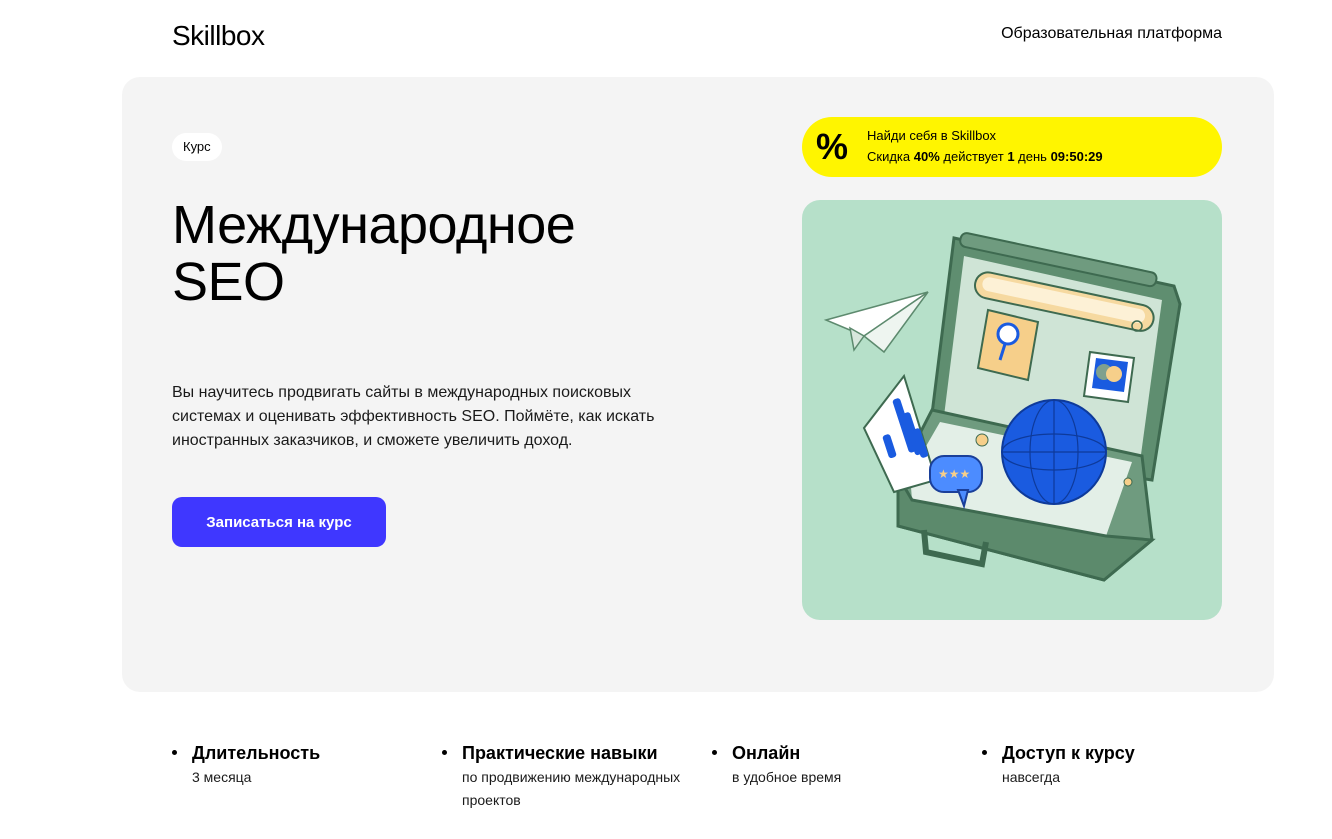 The height and width of the screenshot is (839, 1332). I want to click on promo-middle: действует, so click(973, 156).